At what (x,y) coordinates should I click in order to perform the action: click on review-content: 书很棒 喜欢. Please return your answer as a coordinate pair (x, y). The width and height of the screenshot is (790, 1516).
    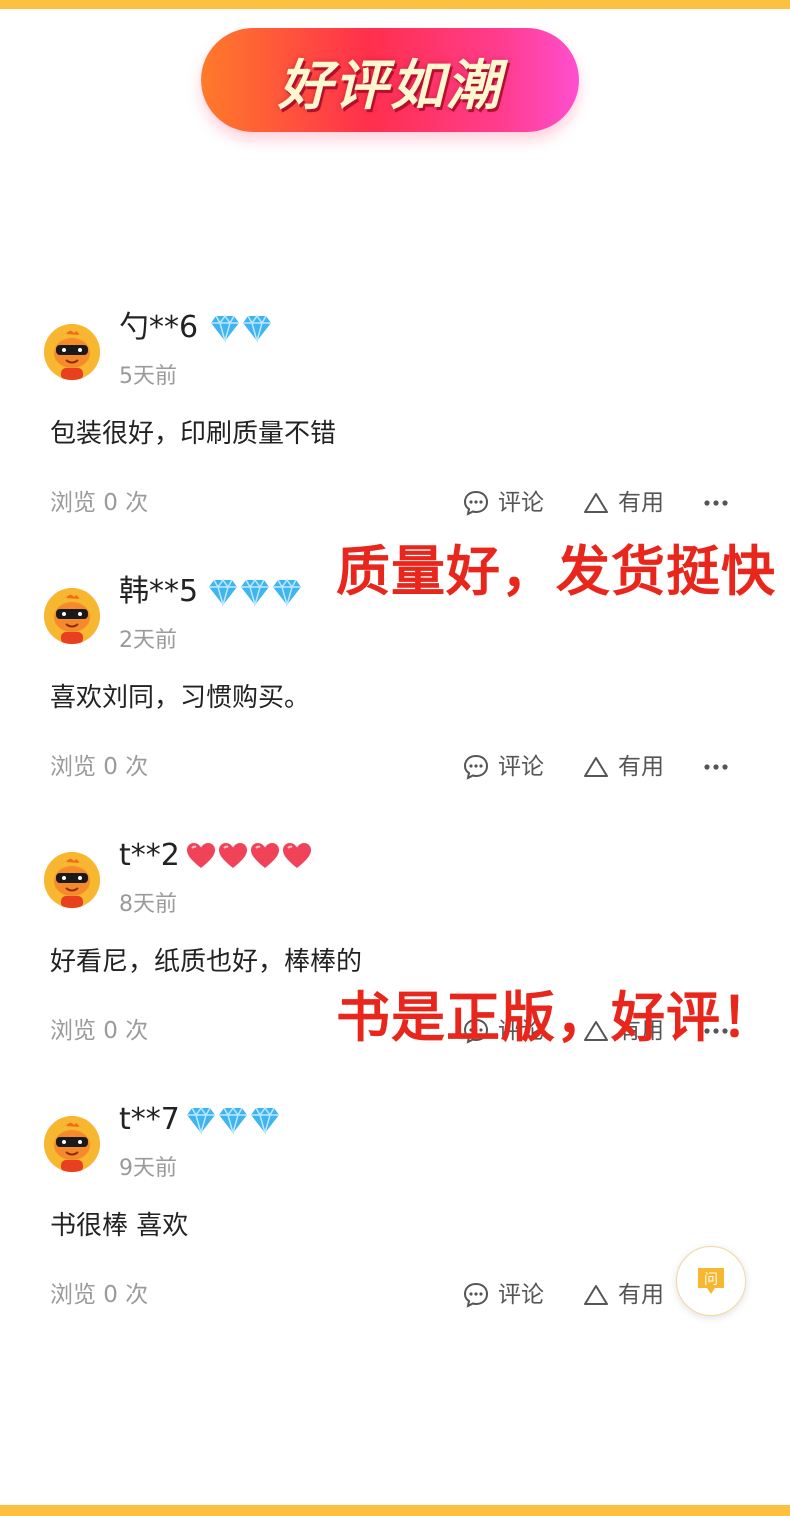
    Looking at the image, I should click on (119, 1226).